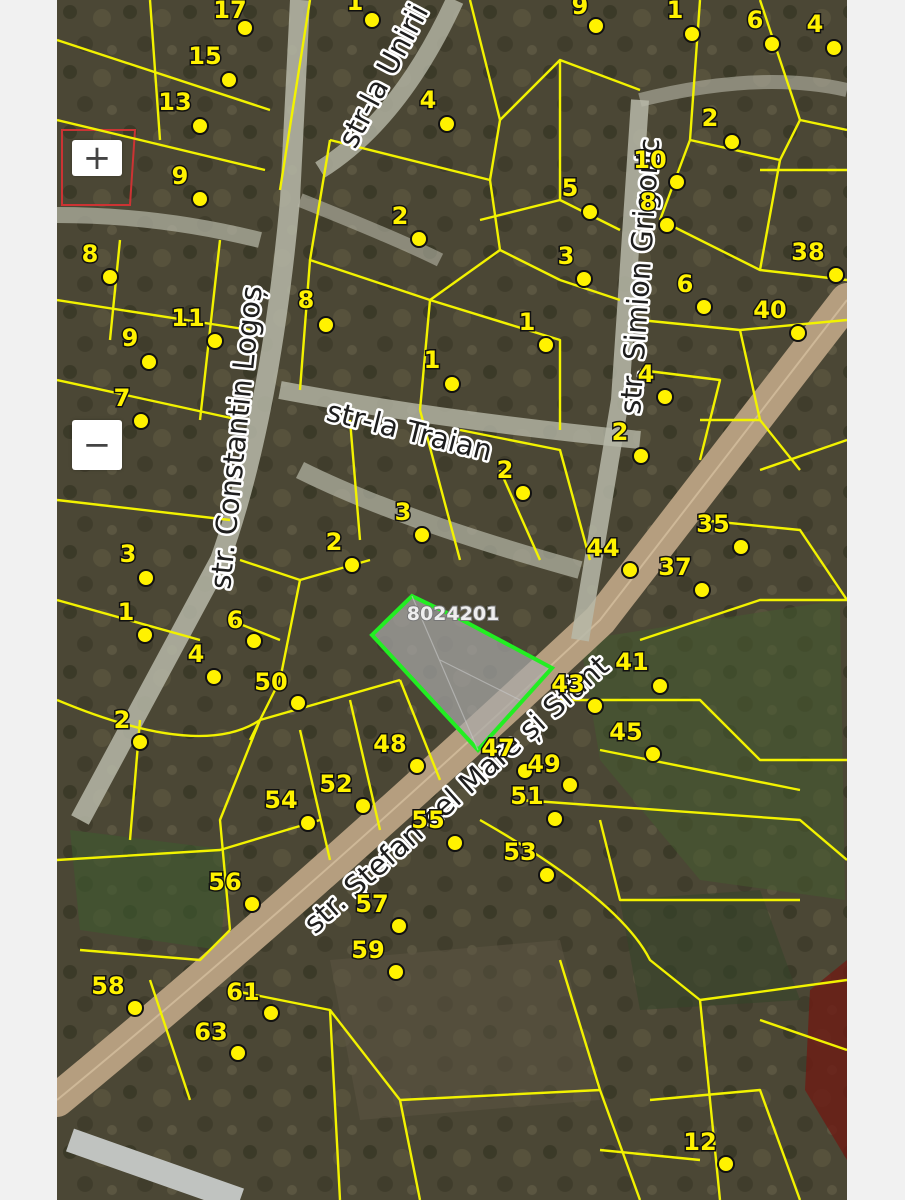  I want to click on house-number-label: 56, so click(224, 882).